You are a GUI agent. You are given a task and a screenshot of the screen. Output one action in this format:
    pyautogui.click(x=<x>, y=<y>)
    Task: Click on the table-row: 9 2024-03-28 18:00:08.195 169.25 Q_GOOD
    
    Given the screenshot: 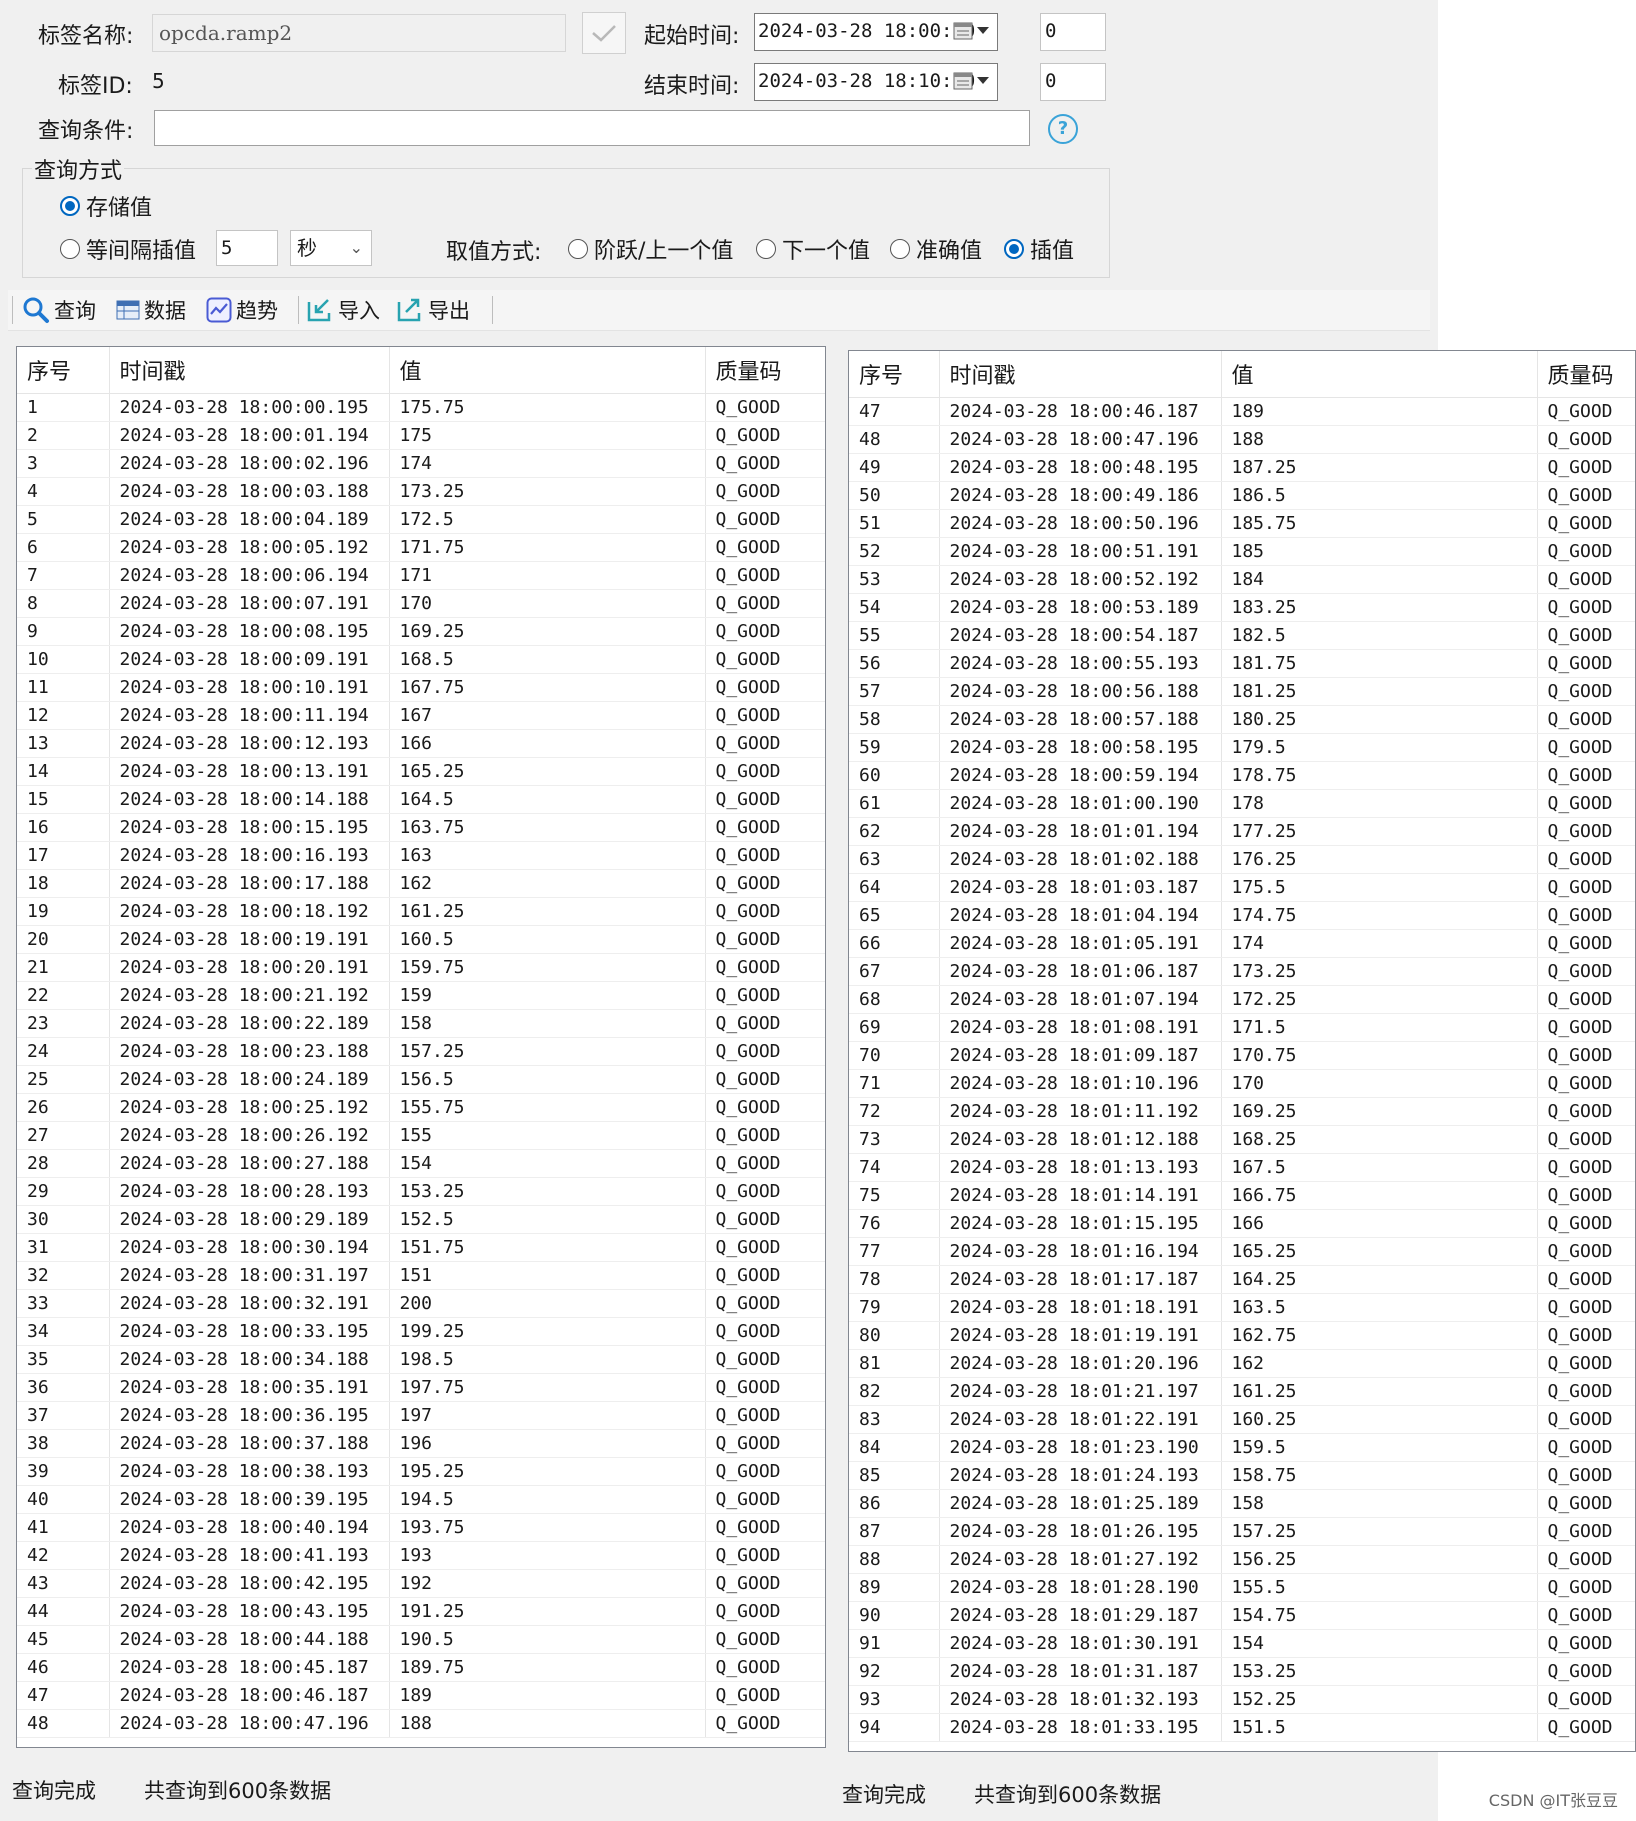 What is the action you would take?
    pyautogui.click(x=421, y=631)
    